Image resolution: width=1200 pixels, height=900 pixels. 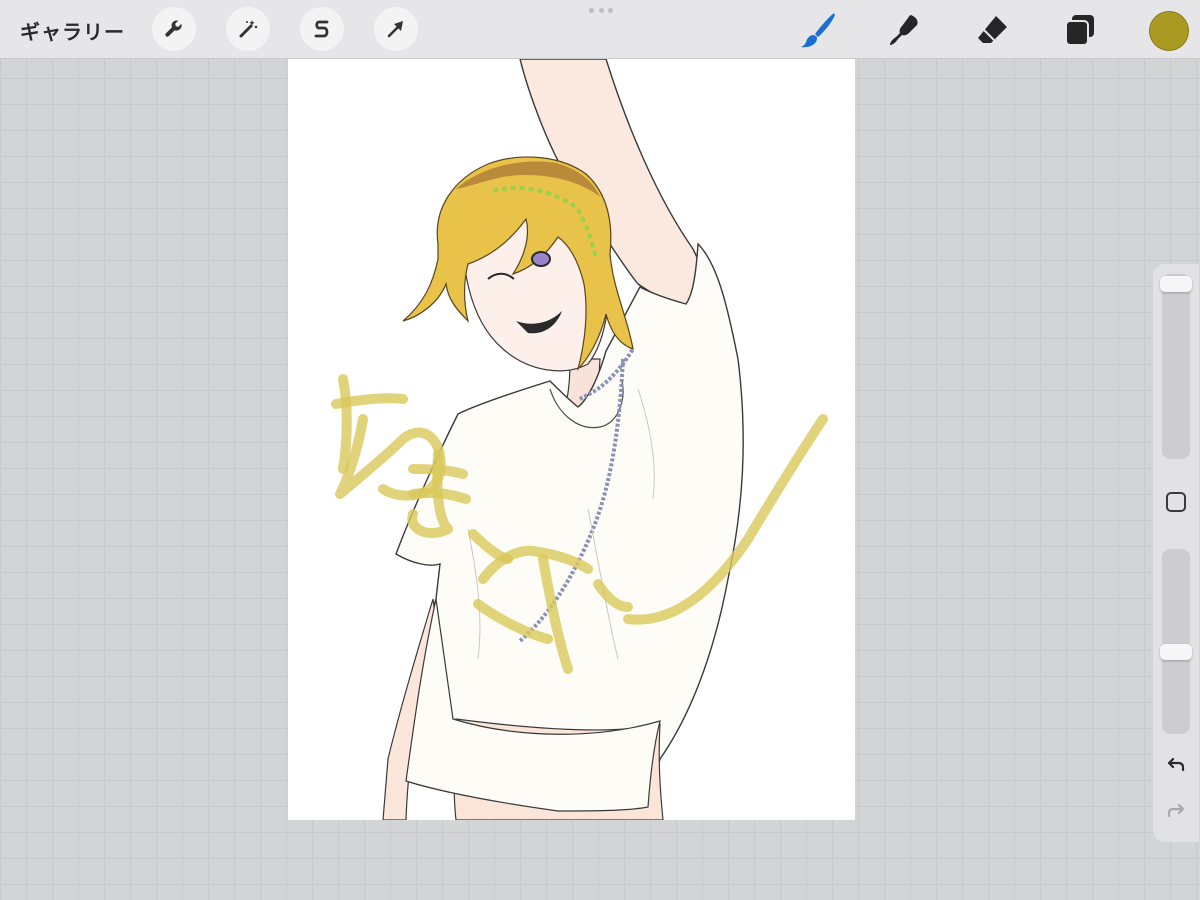 I want to click on smudge-tool-button, so click(x=905, y=30).